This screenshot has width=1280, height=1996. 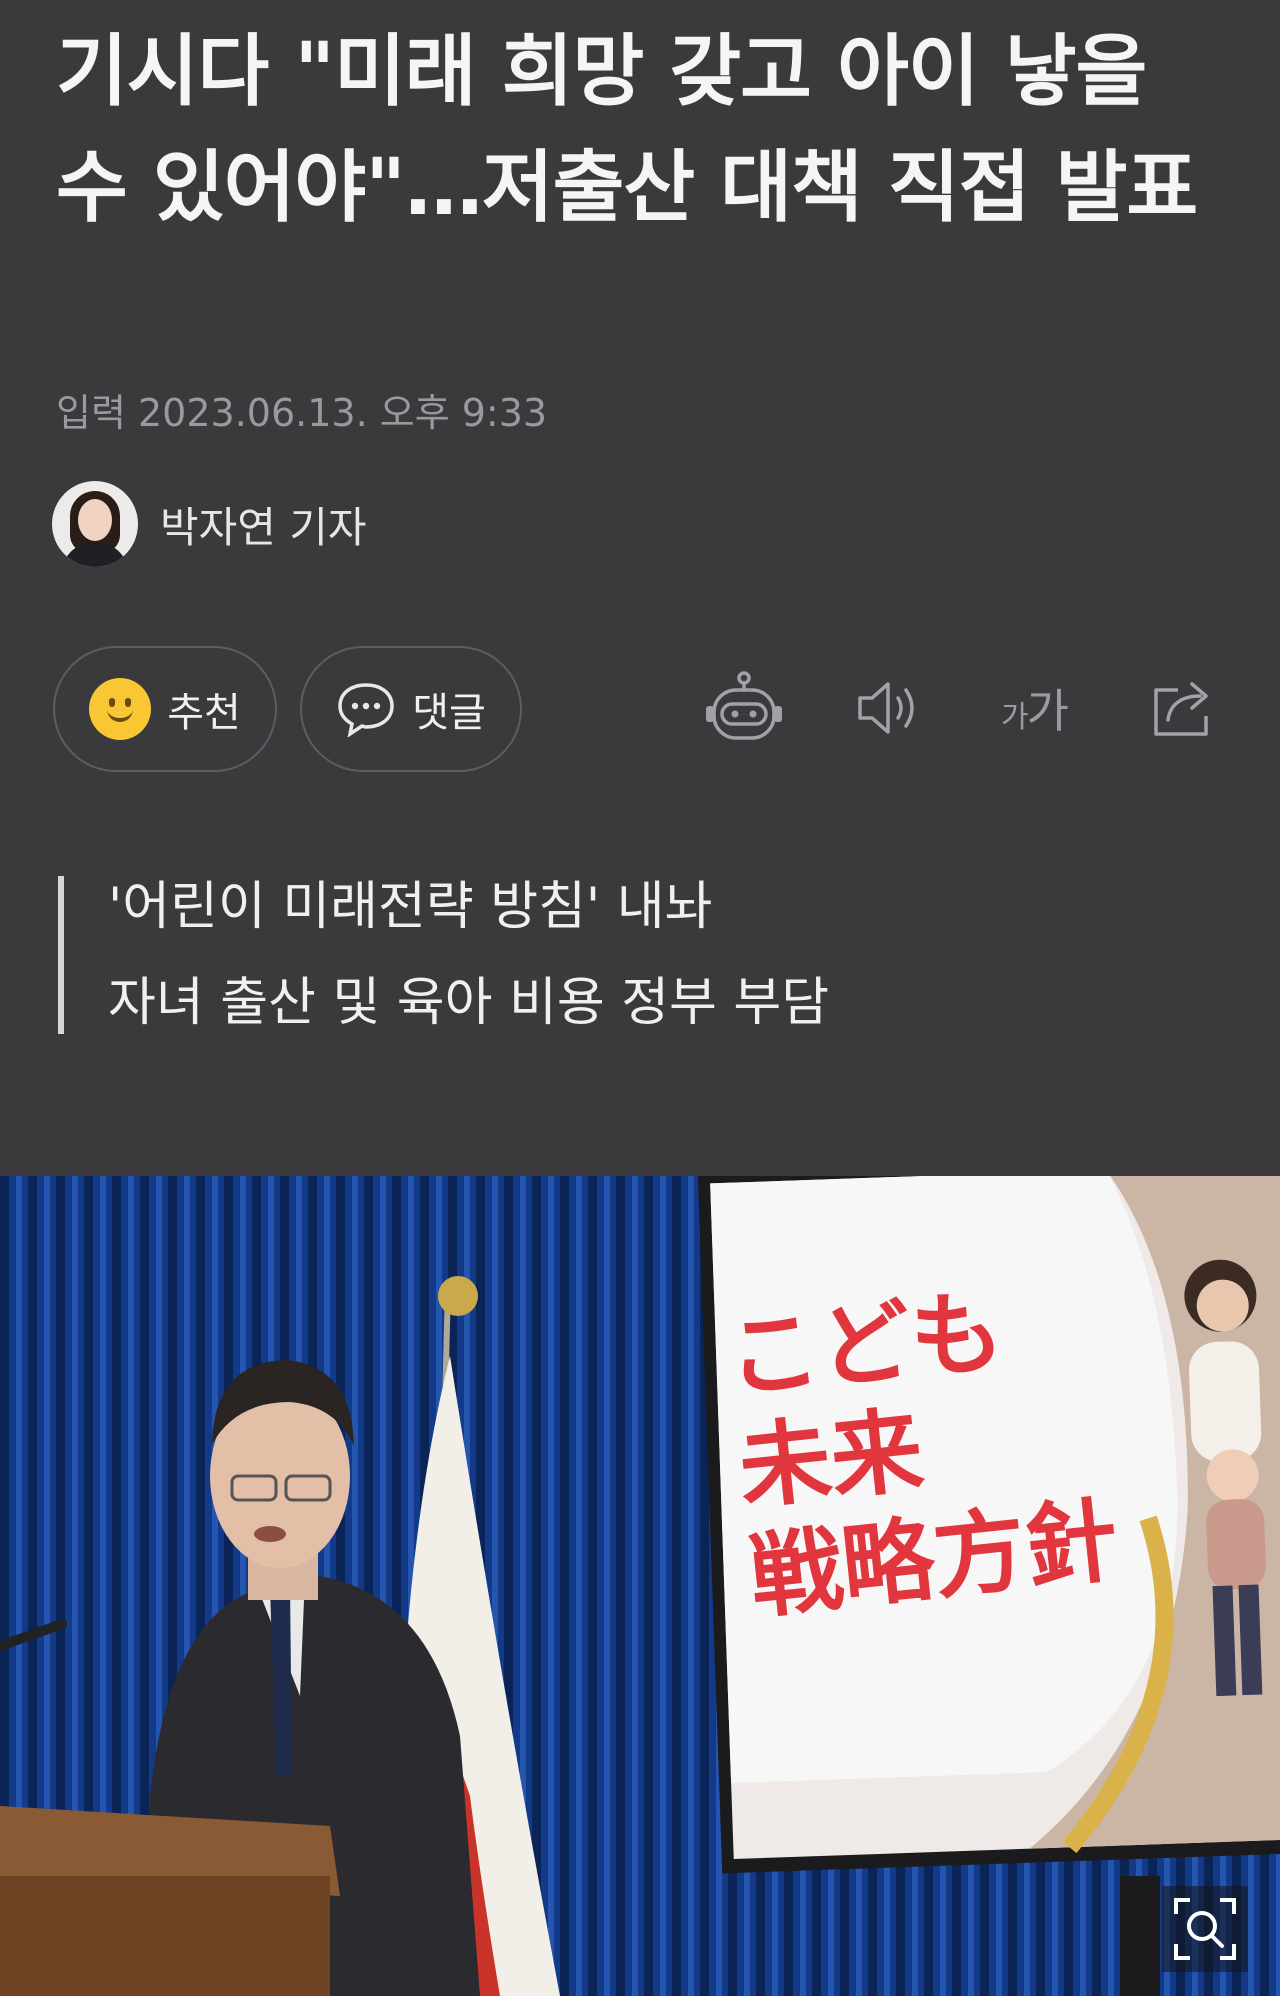 What do you see at coordinates (627, 130) in the screenshot?
I see `article-title: 기시다 "미래 희망 갖고 아이 낳을 수 있어야"…저출산 대책 직접 발표` at bounding box center [627, 130].